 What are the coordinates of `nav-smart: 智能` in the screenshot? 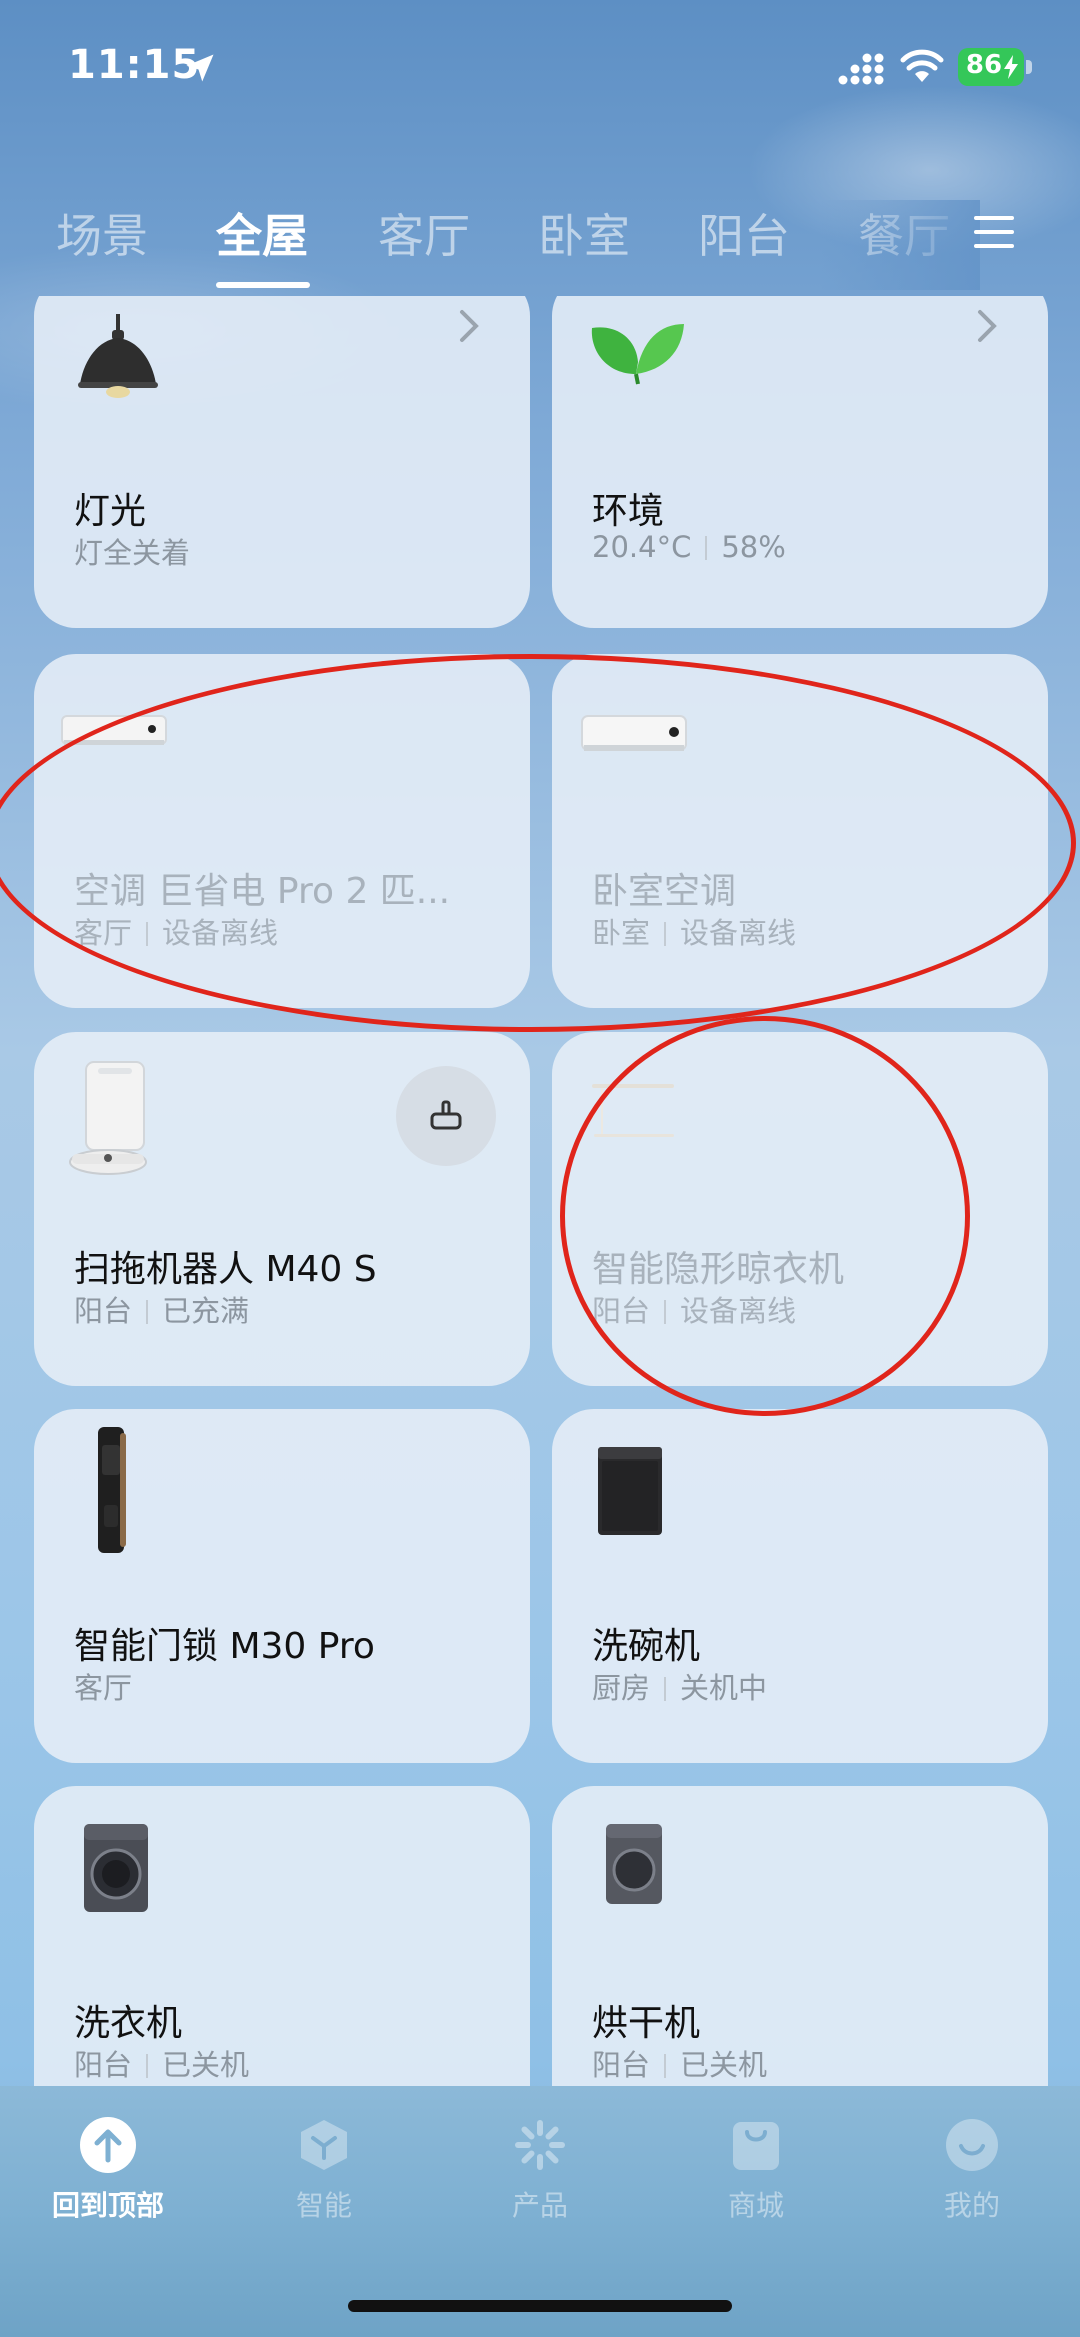 It's located at (324, 2176).